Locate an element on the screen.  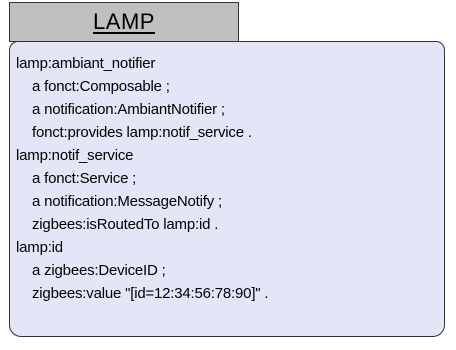
node-header-tab: LAMP is located at coordinates (124, 22).